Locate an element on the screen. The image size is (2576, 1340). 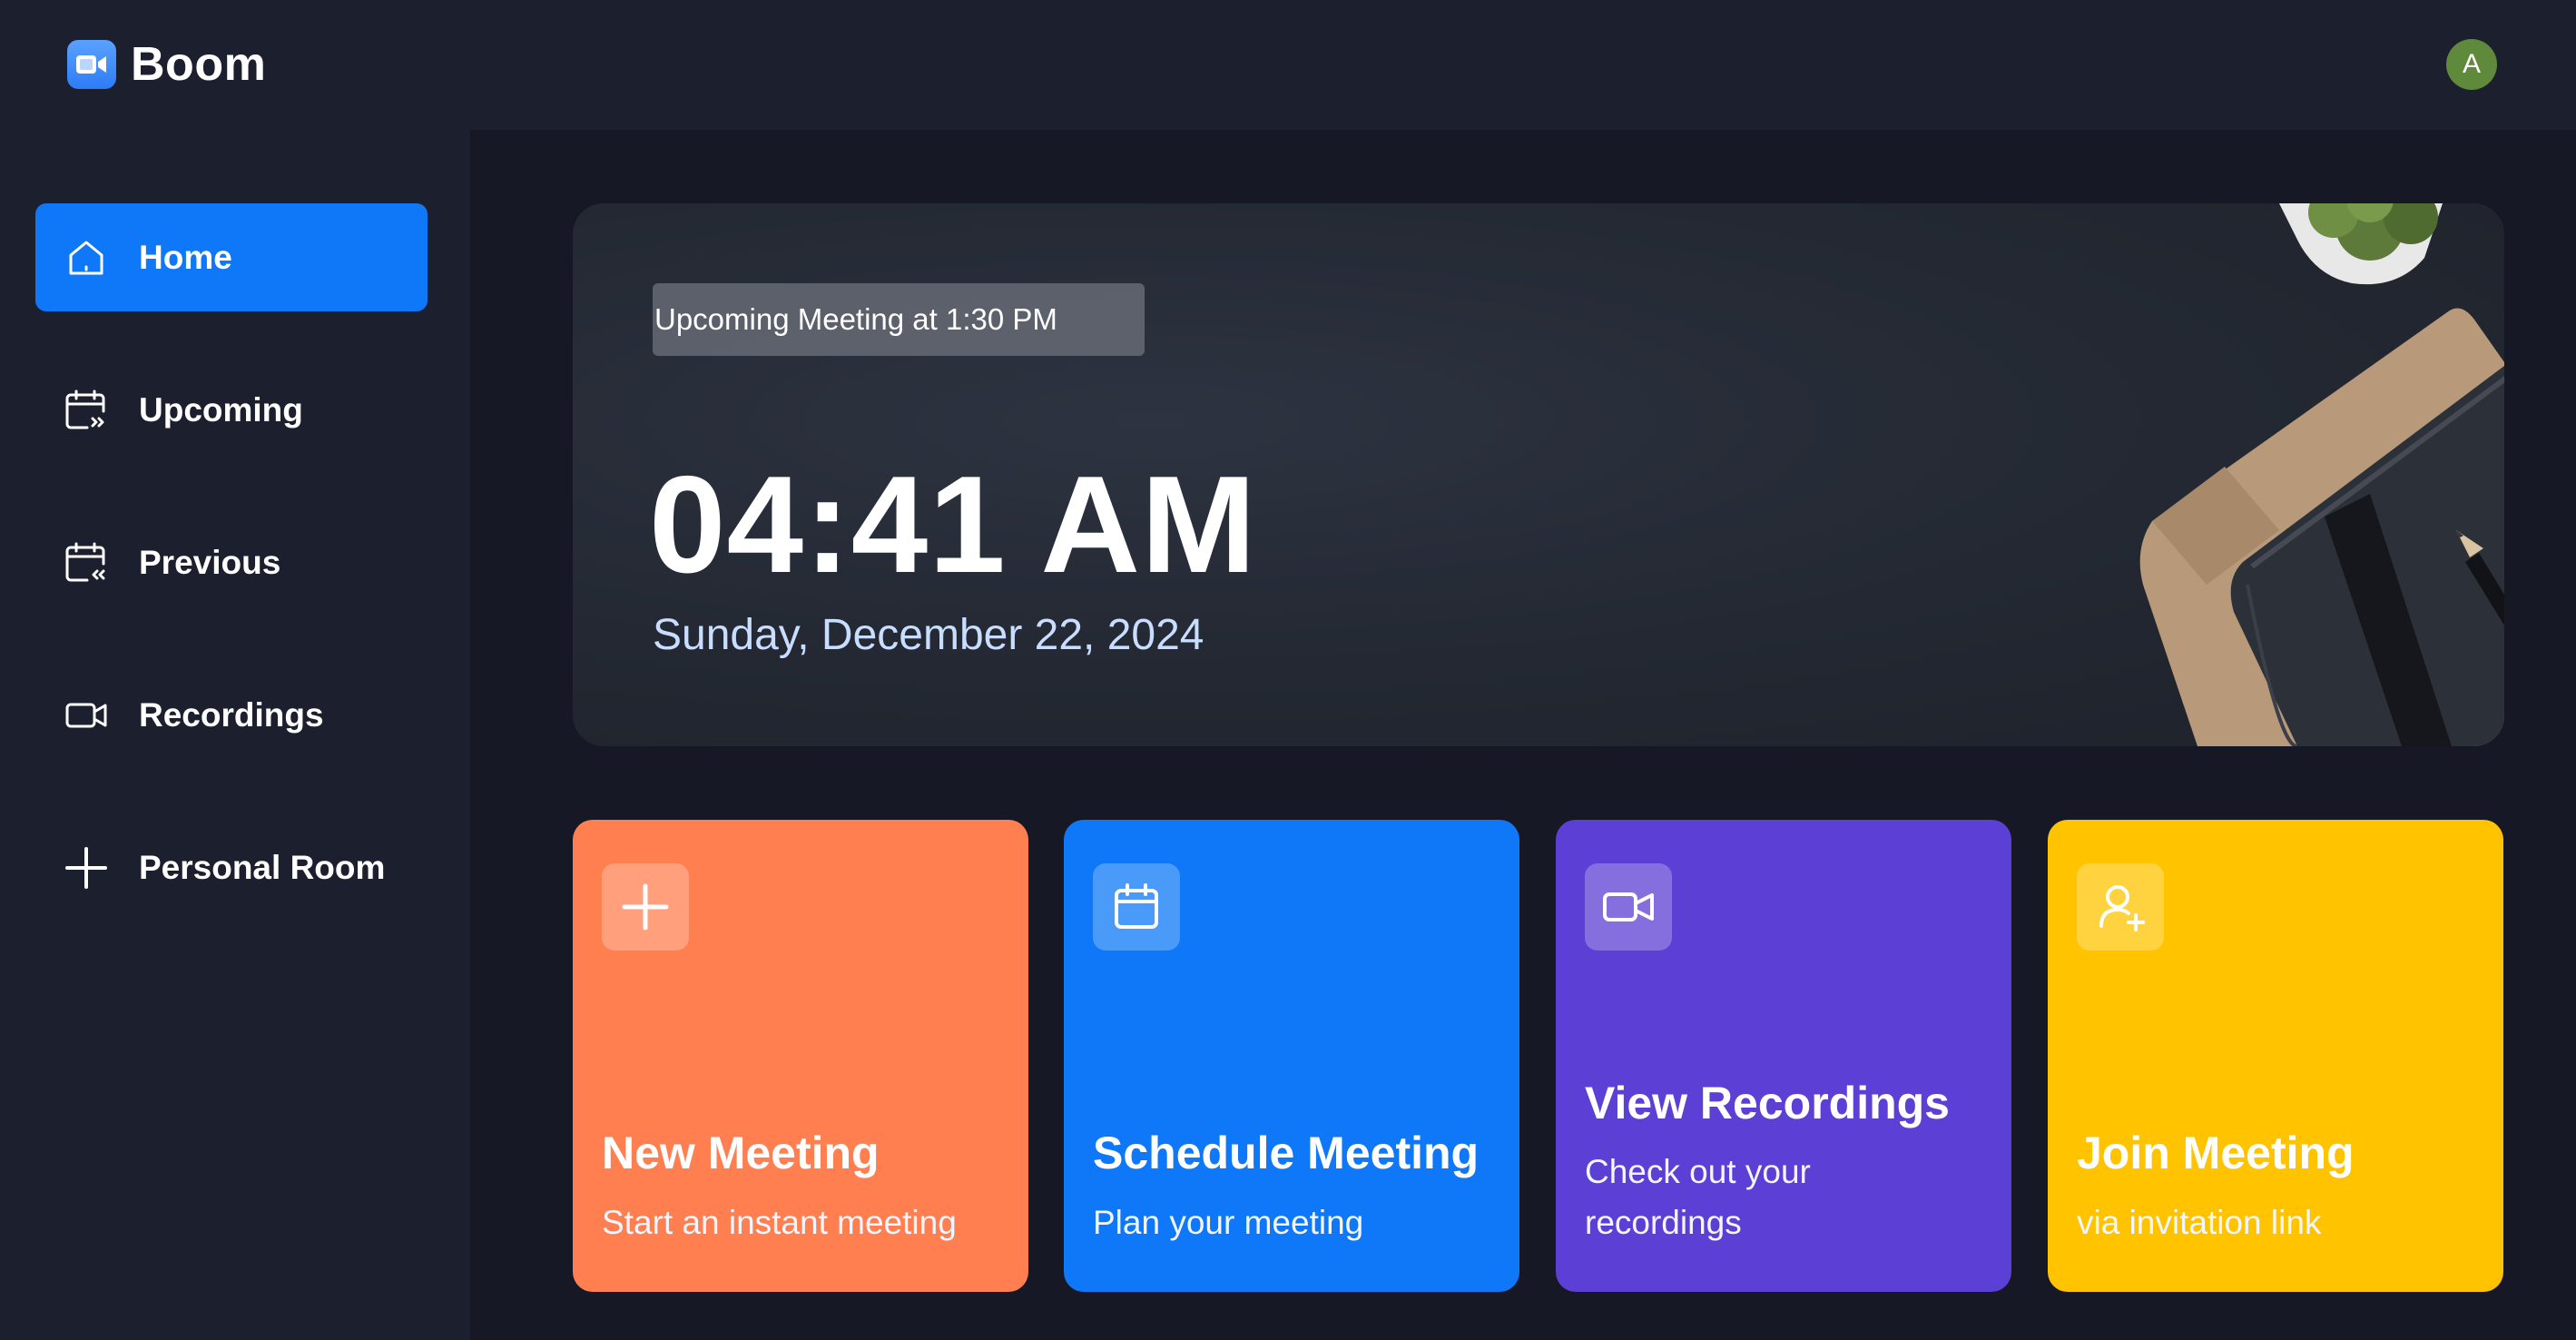
calendar-previous-icon is located at coordinates (86, 562).